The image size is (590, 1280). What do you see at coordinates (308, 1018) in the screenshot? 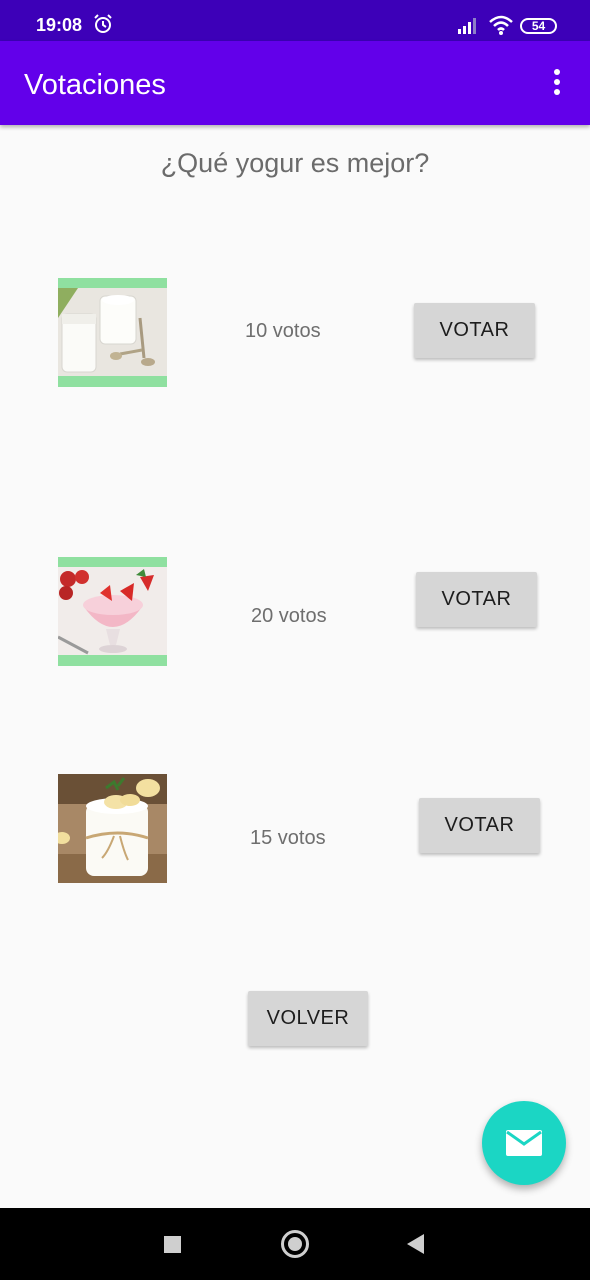
I see `back-button: VOLVER` at bounding box center [308, 1018].